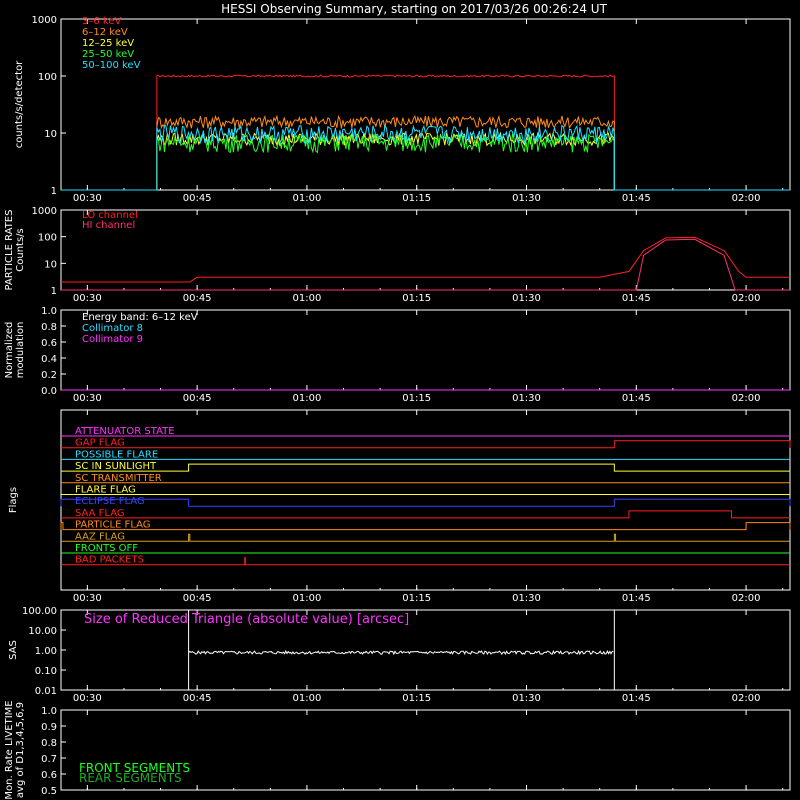 Image resolution: width=800 pixels, height=800 pixels. I want to click on legend-entry: 6–12 keV, so click(105, 32).